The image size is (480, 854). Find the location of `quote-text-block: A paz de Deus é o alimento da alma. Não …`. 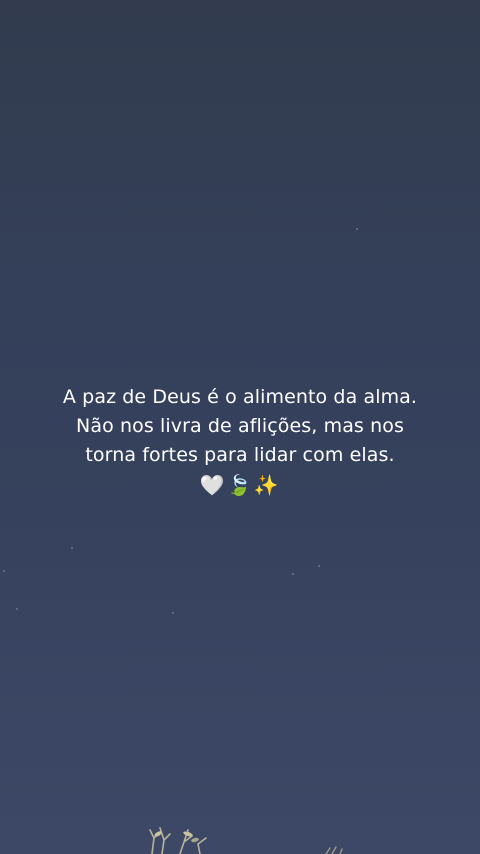

quote-text-block: A paz de Deus é o alimento da alma. Não … is located at coordinates (240, 441).